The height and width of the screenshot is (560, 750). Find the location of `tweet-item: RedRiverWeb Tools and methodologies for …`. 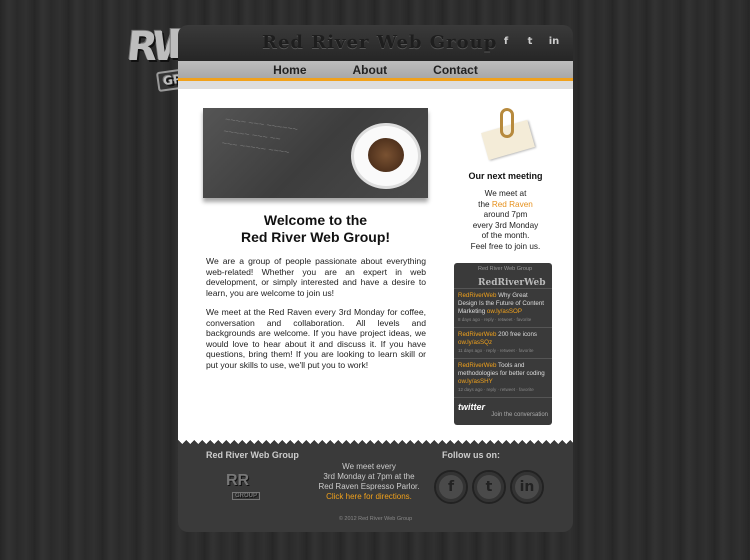

tweet-item: RedRiverWeb Tools and methodologies for … is located at coordinates (503, 378).